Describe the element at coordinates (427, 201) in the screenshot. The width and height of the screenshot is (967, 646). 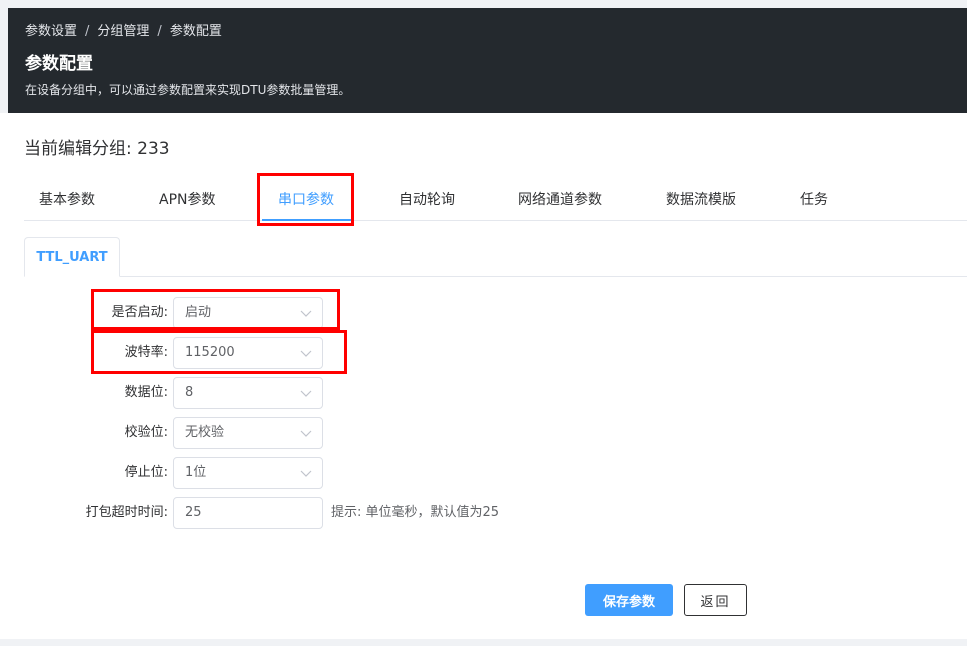
I see `tab-auto-polling: 自动轮询` at that location.